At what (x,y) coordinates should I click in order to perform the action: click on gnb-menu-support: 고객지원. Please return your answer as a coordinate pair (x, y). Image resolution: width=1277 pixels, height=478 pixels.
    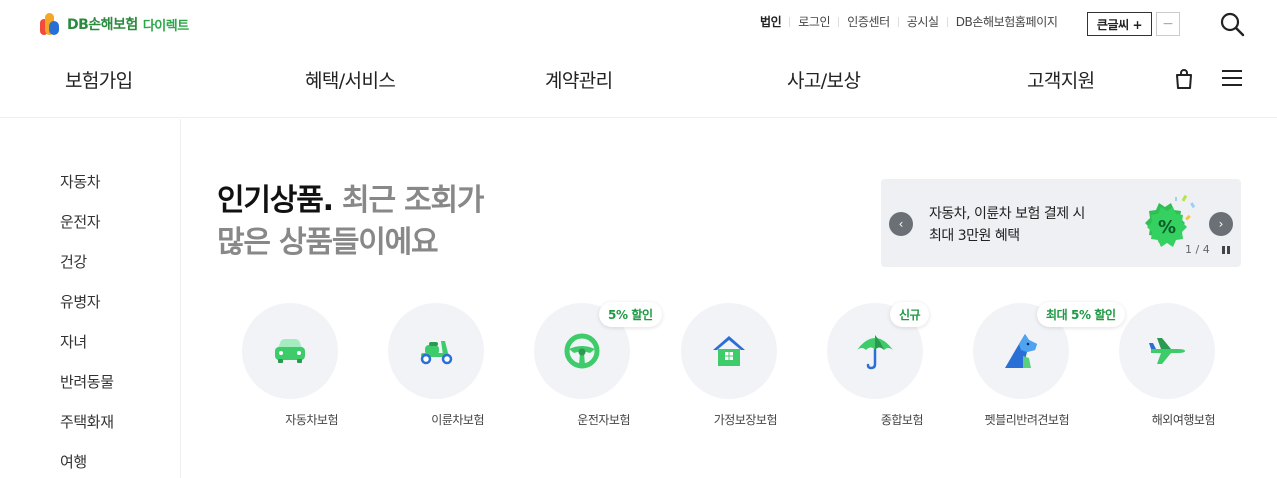
    Looking at the image, I should click on (1061, 79).